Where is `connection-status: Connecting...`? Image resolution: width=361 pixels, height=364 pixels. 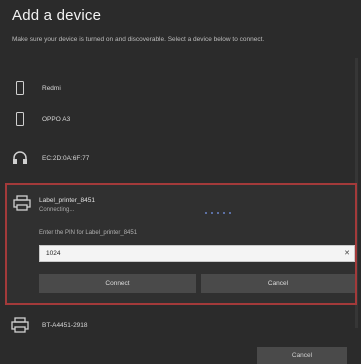 connection-status: Connecting... is located at coordinates (57, 210).